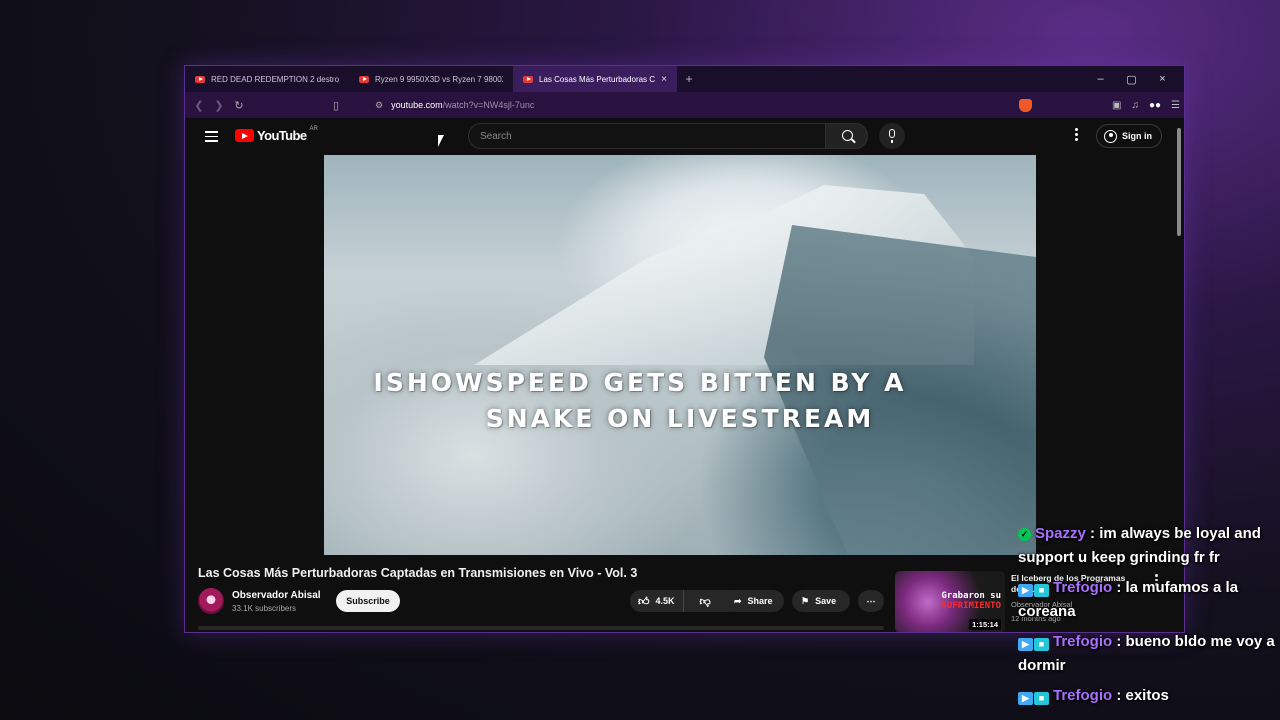 The height and width of the screenshot is (720, 1280). I want to click on youtube-logo-text: YouTube, so click(282, 135).